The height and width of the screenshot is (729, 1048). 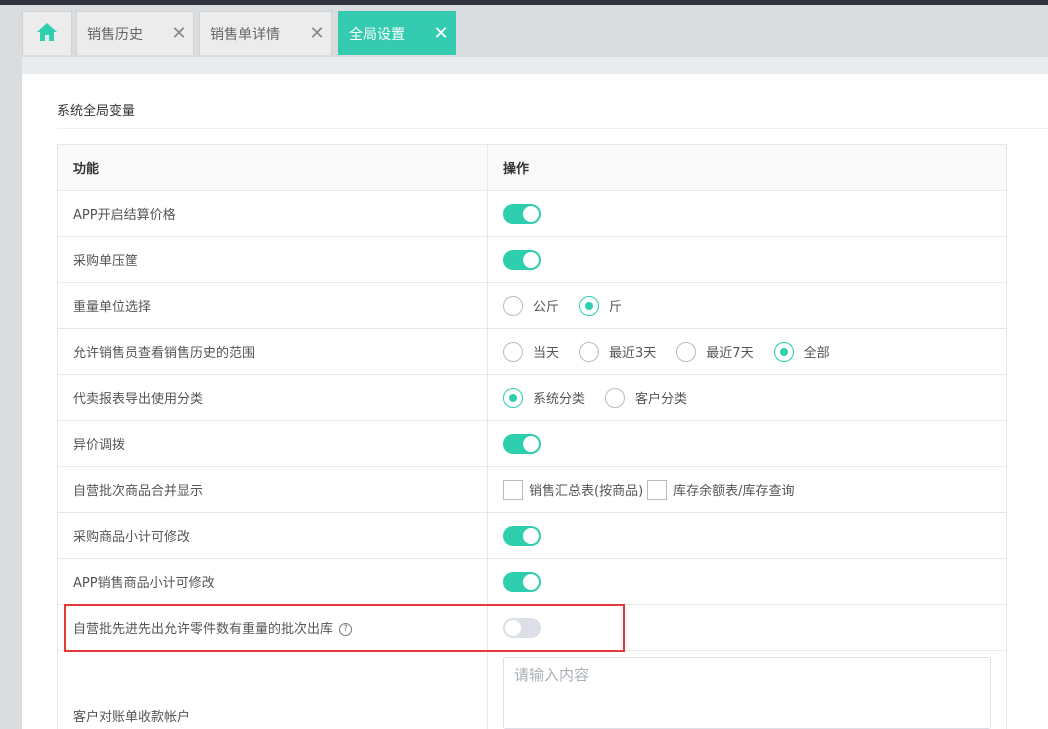 I want to click on radio-label: 全部, so click(x=816, y=353).